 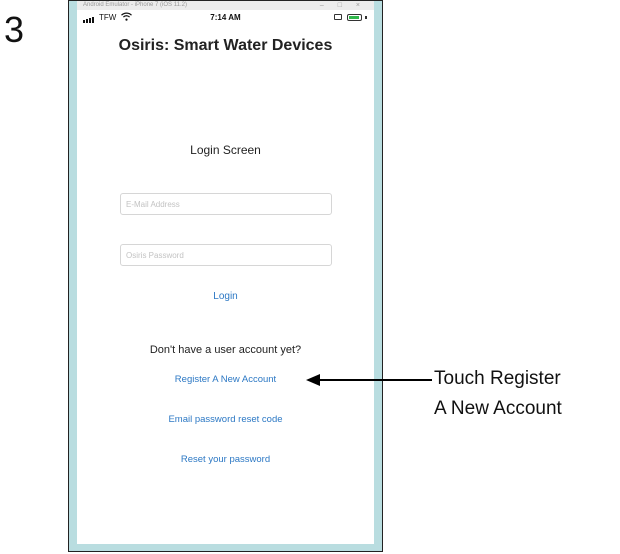 I want to click on callout-line-2: A New Account, so click(x=498, y=408).